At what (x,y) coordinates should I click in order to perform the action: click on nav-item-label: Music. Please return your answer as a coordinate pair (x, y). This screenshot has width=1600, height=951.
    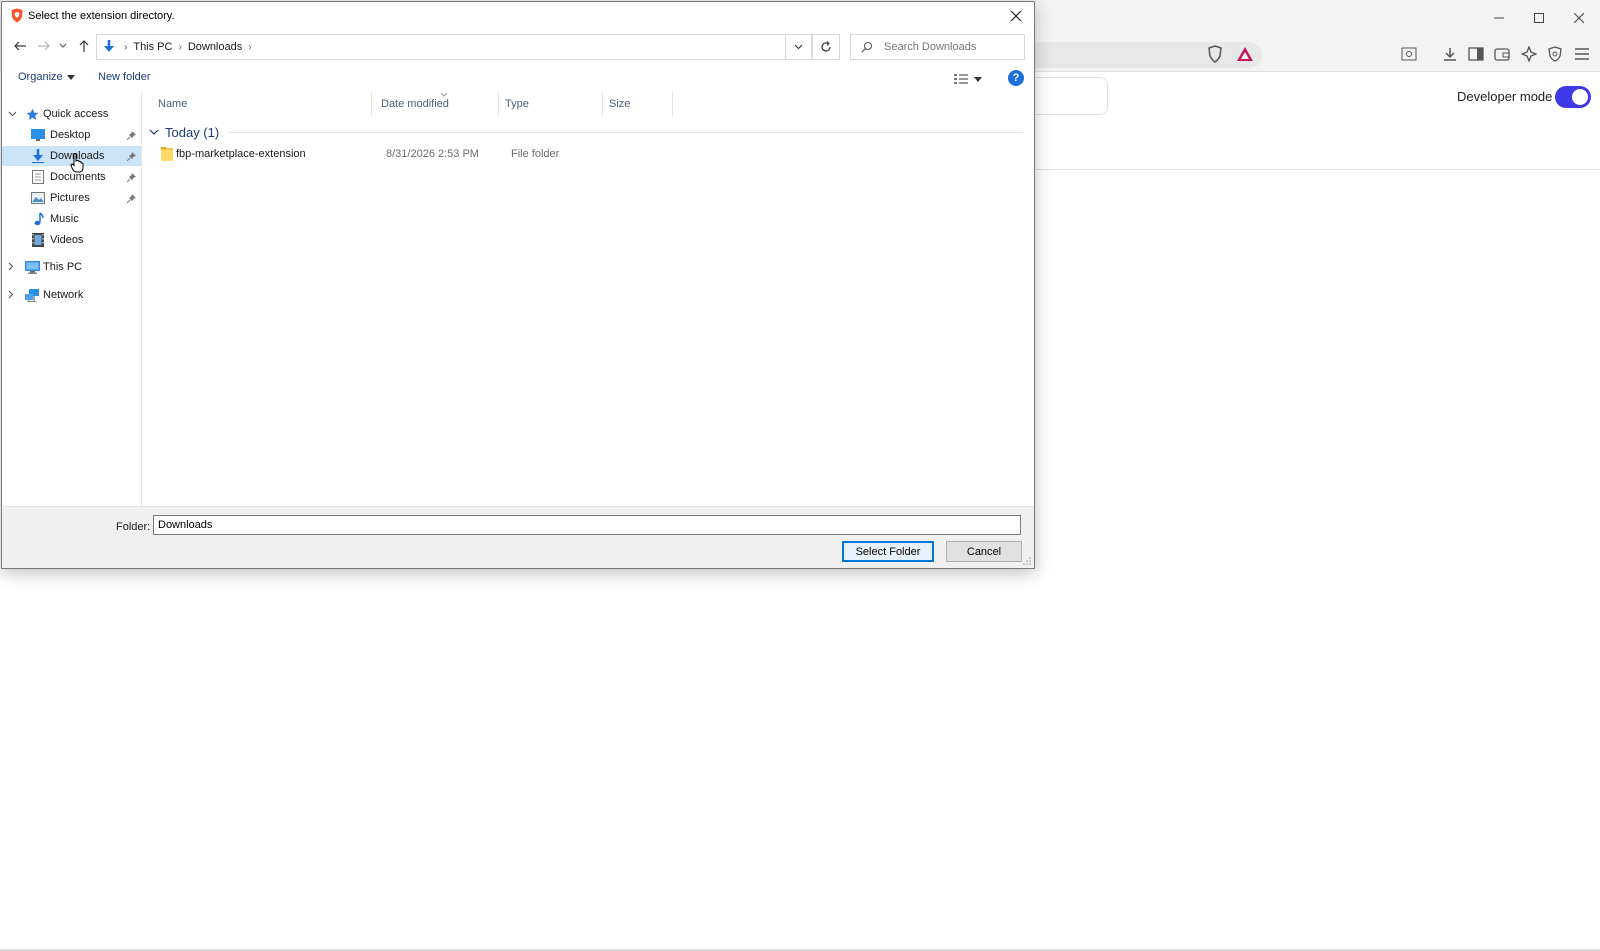
    Looking at the image, I should click on (64, 219).